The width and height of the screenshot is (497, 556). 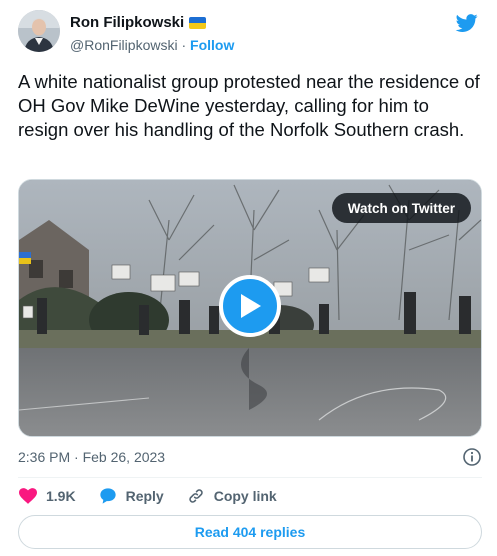 What do you see at coordinates (248, 33) in the screenshot?
I see `tweet-header: Ron Filipkowski @RonFilipkowski · Follow` at bounding box center [248, 33].